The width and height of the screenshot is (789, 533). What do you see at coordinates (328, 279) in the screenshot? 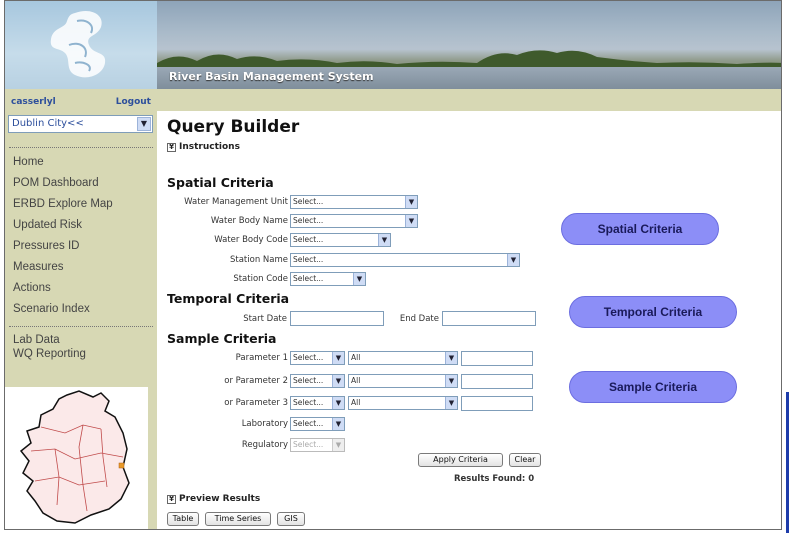
I see `station-code-select: Select... ▼` at bounding box center [328, 279].